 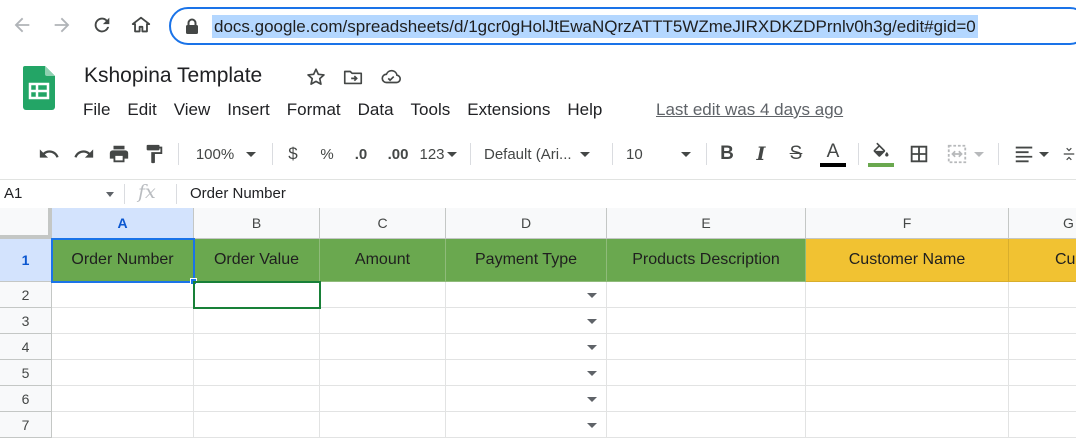 I want to click on column-header-a: A, so click(x=123, y=223).